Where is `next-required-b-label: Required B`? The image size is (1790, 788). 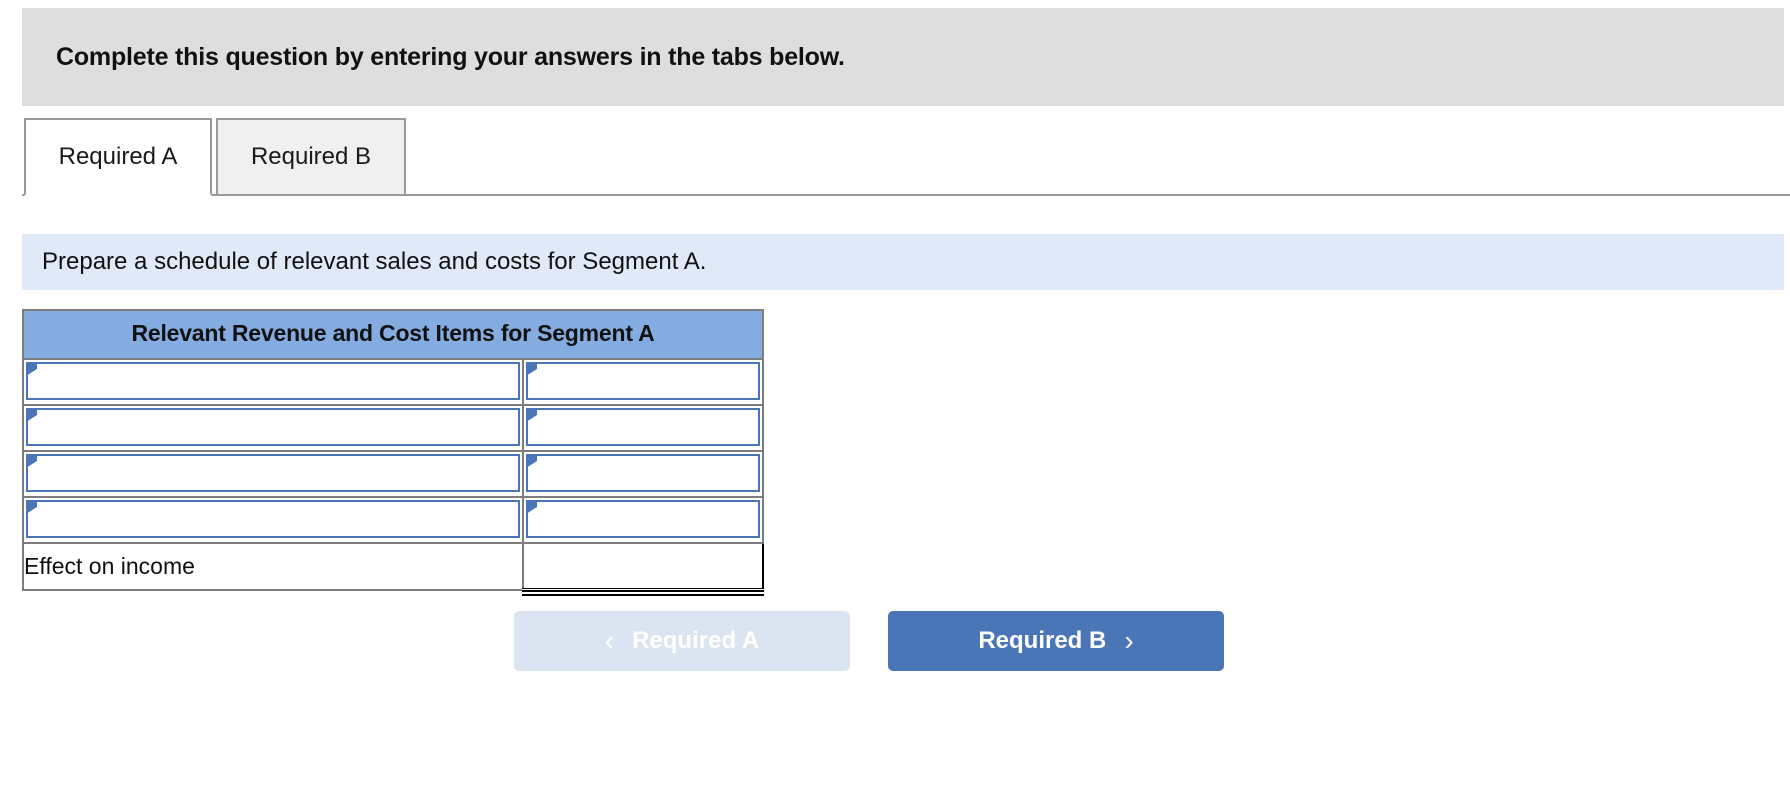
next-required-b-label: Required B is located at coordinates (1042, 640).